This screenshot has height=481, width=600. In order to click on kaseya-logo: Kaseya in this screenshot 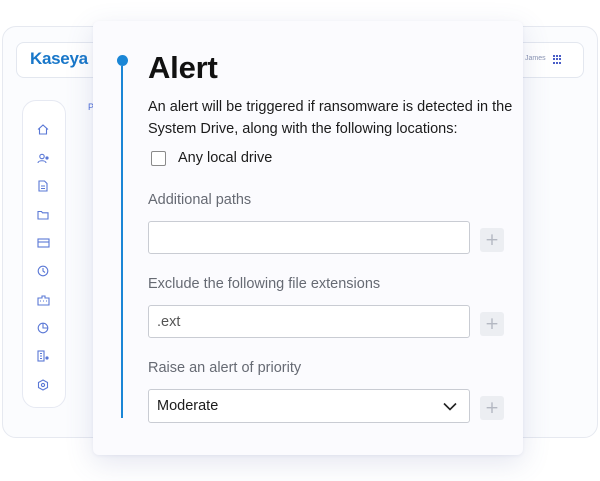, I will do `click(59, 58)`.